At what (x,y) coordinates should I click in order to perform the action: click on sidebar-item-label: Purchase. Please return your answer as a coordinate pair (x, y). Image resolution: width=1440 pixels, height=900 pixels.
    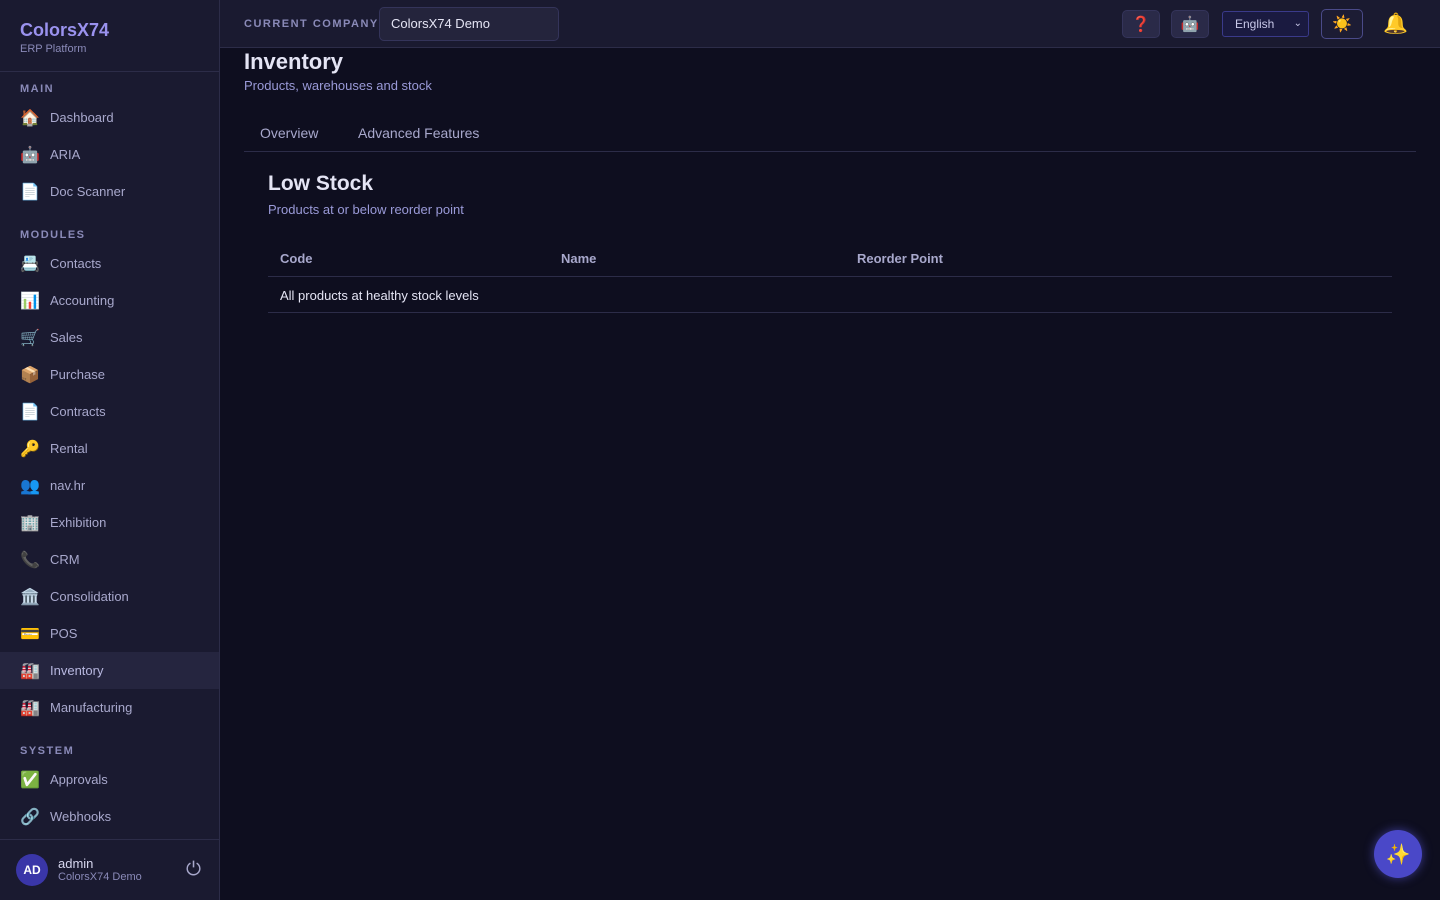
    Looking at the image, I should click on (77, 374).